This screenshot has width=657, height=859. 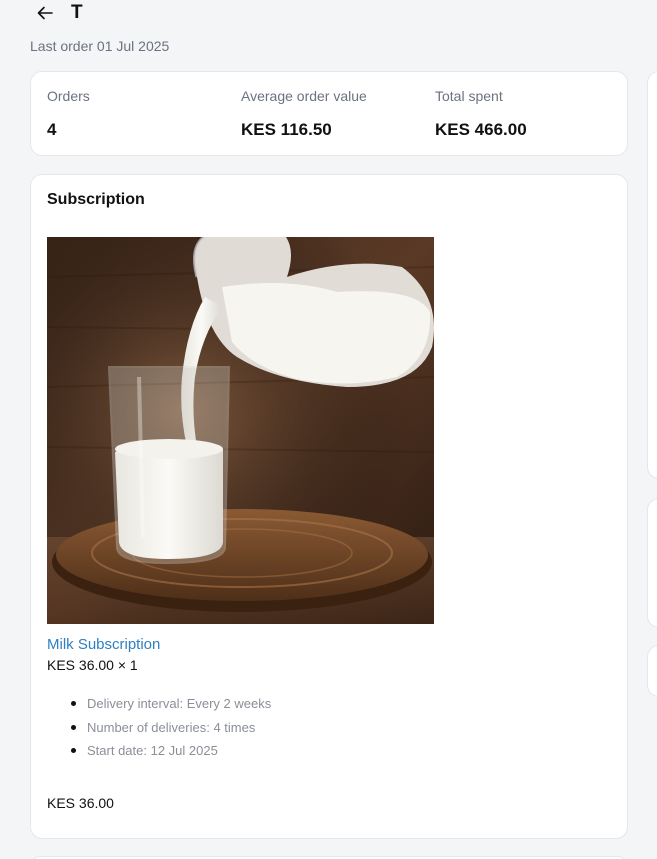 I want to click on product-price: KES 36.00 × 1, so click(x=92, y=665).